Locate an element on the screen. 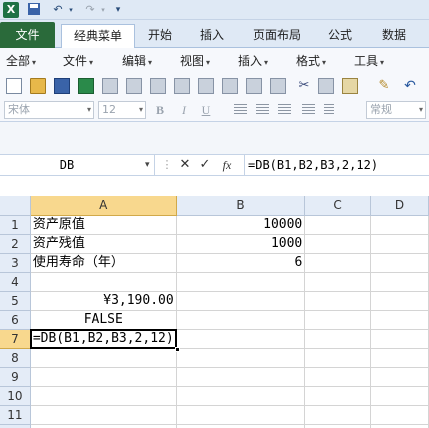 This screenshot has height=428, width=429. cell-c11 is located at coordinates (337, 415).